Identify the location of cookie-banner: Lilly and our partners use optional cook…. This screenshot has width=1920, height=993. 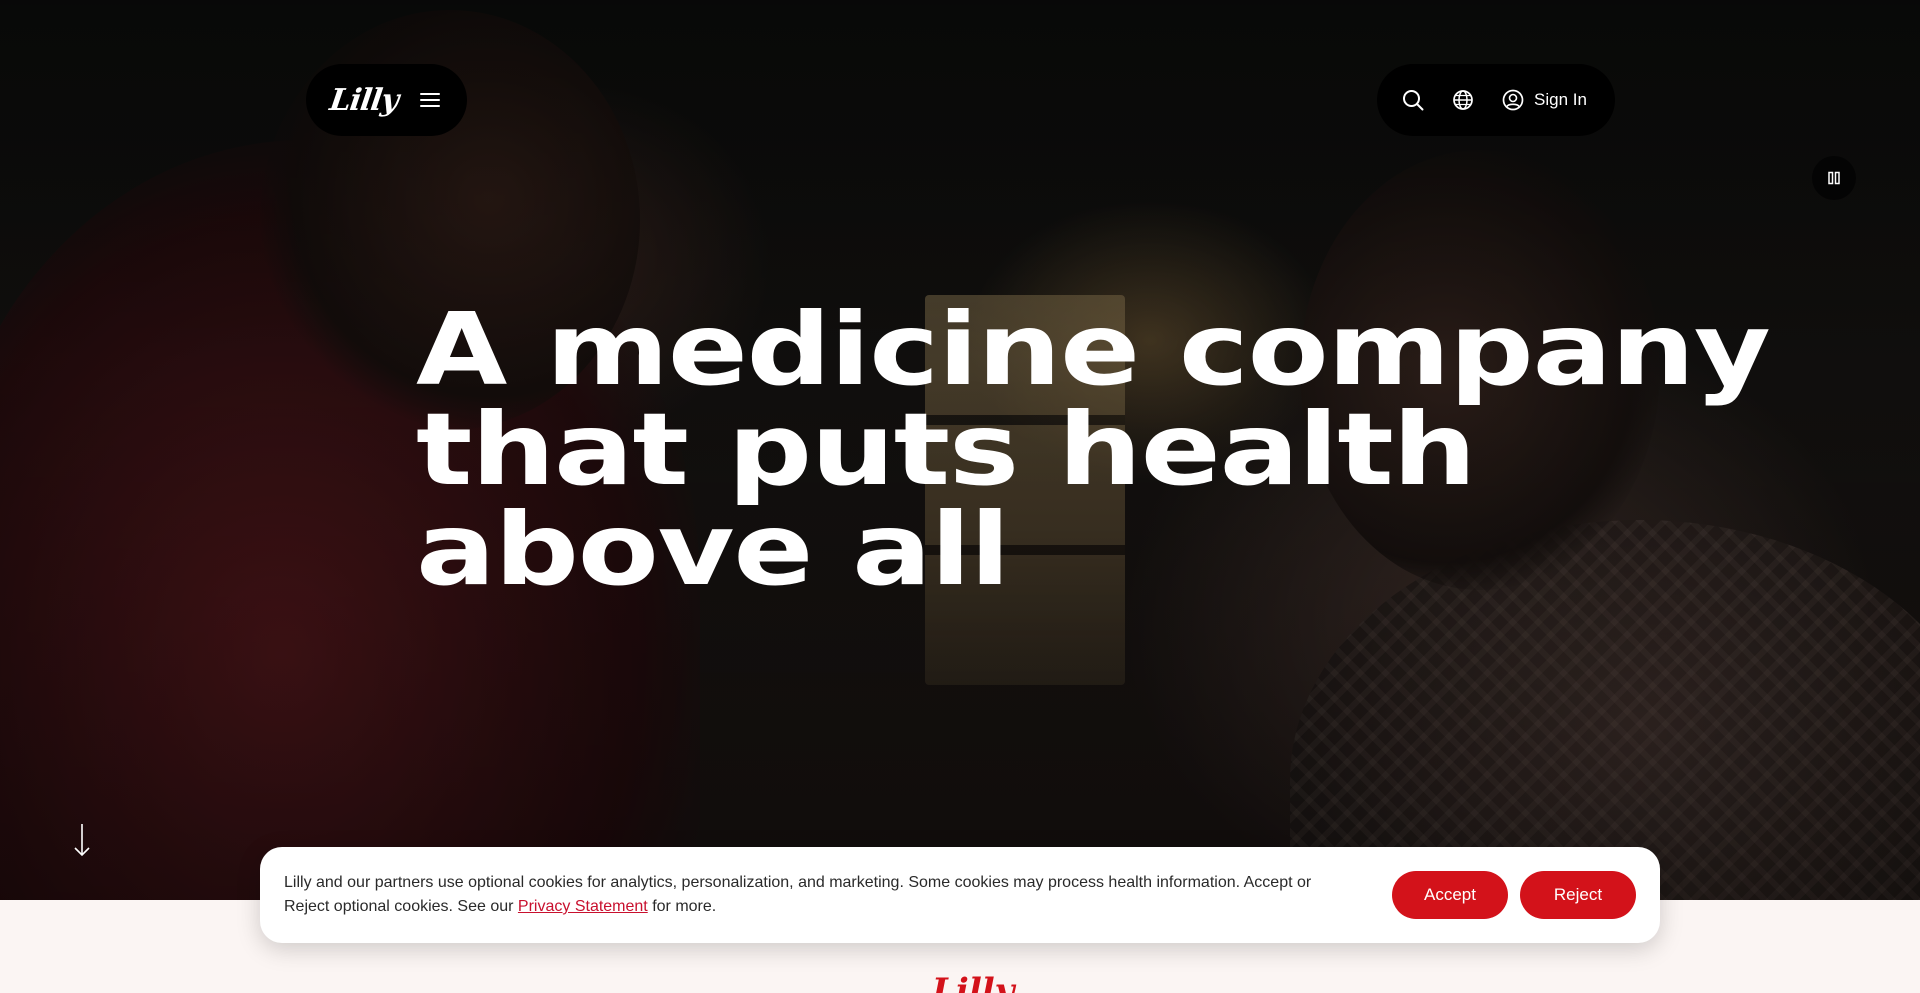
(960, 895).